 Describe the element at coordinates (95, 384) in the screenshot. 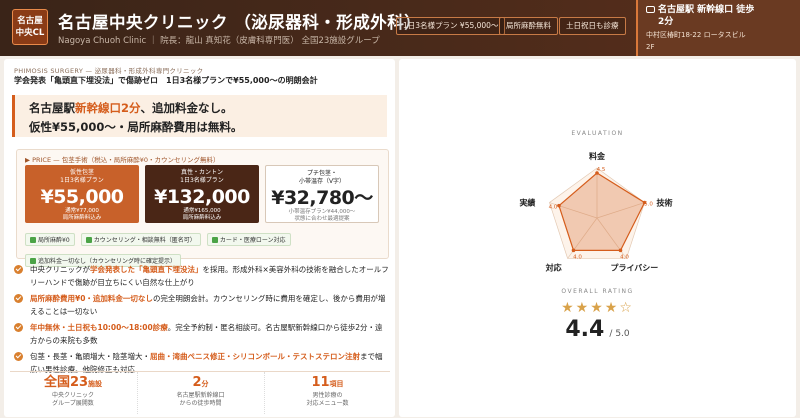

I see `stat-unit: 施設` at that location.